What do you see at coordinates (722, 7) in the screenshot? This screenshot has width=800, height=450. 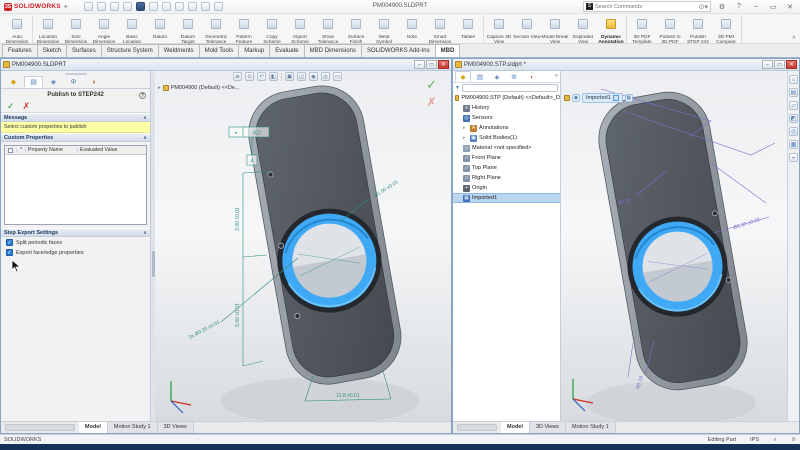 I see `help-options-gear-icon: ⚙` at bounding box center [722, 7].